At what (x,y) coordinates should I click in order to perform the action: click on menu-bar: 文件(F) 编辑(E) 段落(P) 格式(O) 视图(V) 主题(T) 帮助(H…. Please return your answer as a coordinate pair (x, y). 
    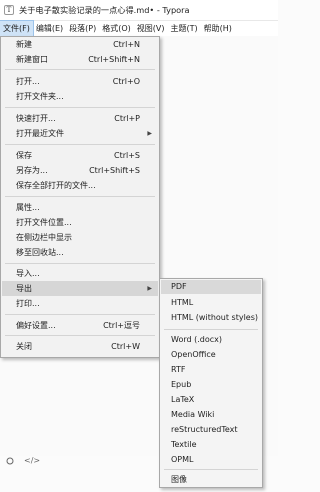
    Looking at the image, I should click on (139, 28).